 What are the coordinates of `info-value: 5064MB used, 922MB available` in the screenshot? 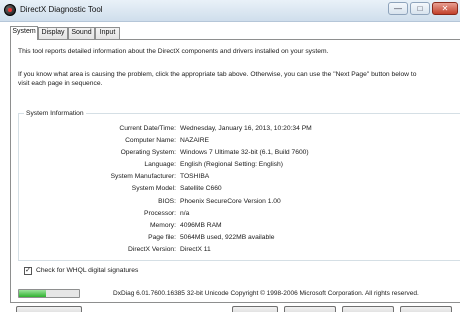 It's located at (227, 237).